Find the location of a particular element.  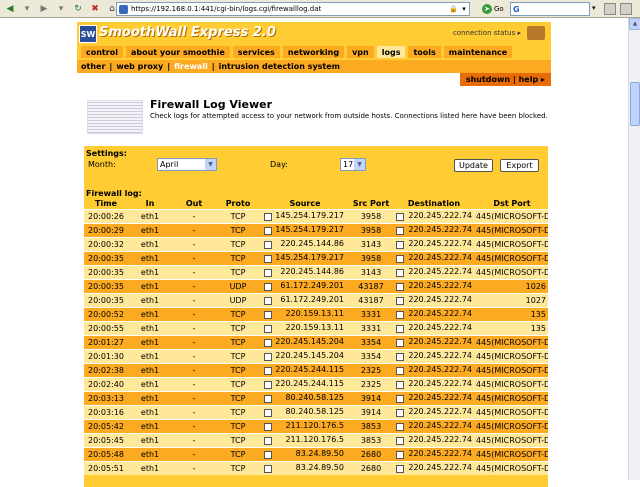

shutdown-help-link: shutdown | help ▸ is located at coordinates (505, 79).